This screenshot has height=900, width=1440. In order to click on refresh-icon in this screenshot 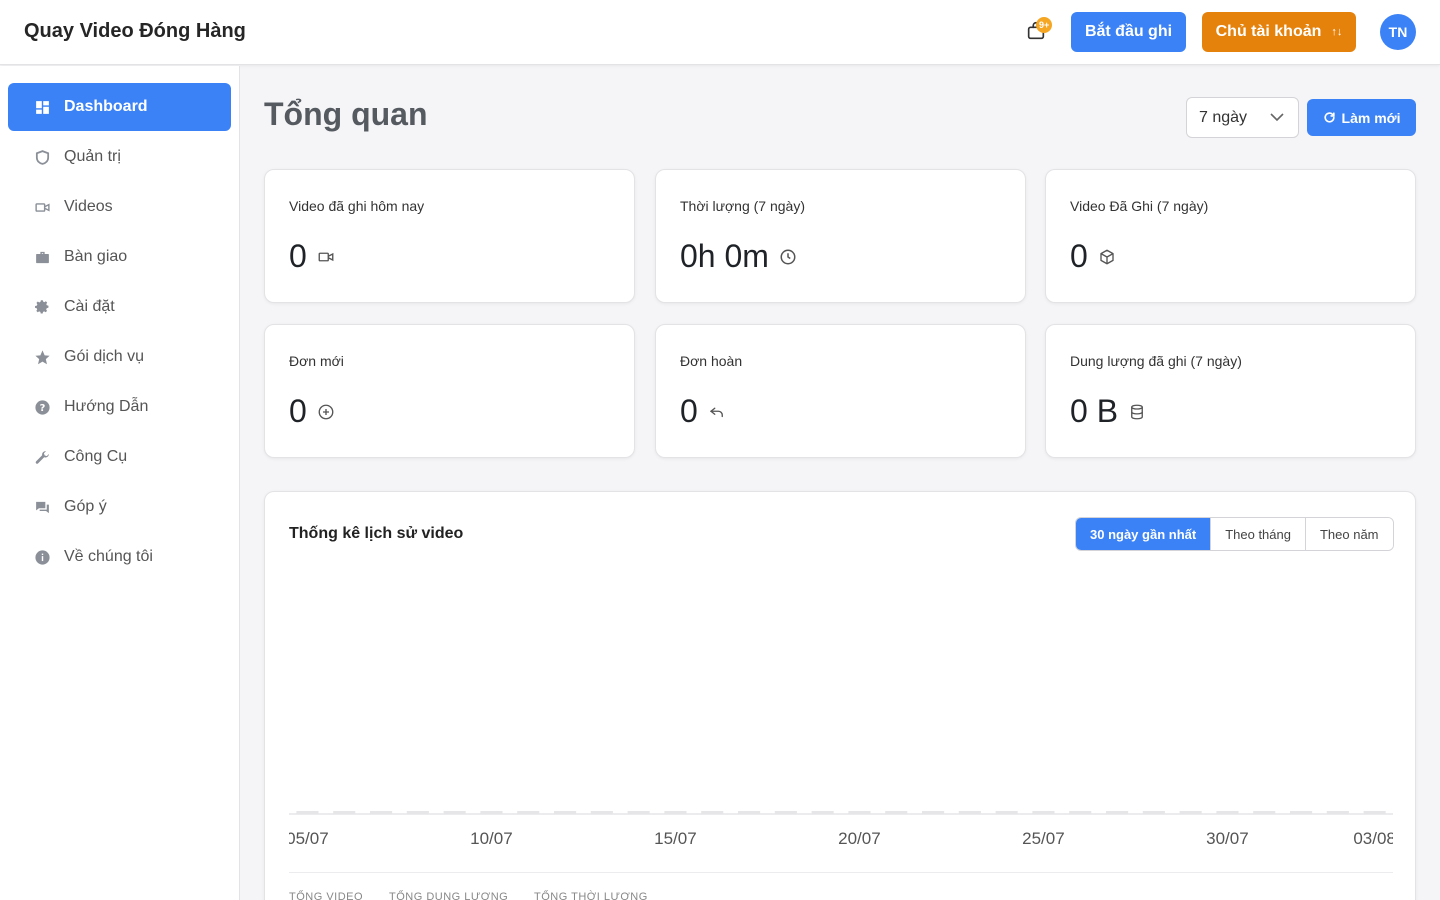, I will do `click(1329, 117)`.